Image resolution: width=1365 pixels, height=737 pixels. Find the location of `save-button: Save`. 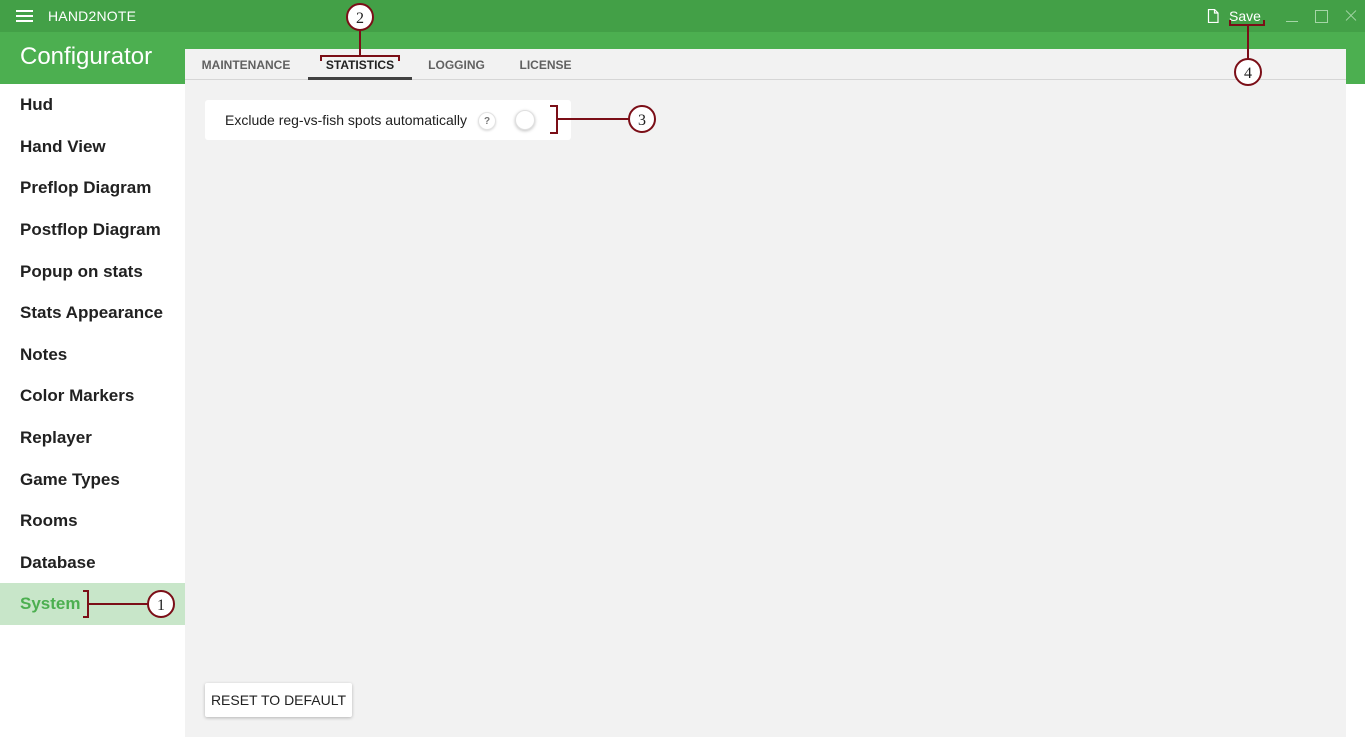

save-button: Save is located at coordinates (1234, 16).